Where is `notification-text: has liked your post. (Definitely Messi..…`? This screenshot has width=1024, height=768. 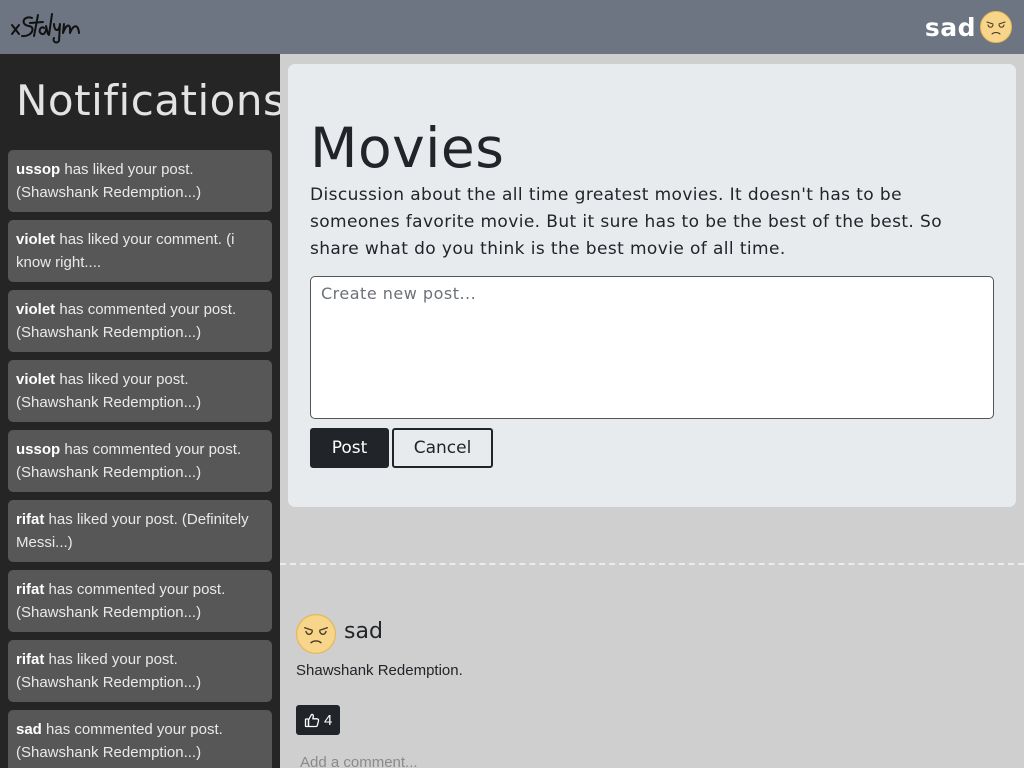 notification-text: has liked your post. (Definitely Messi..… is located at coordinates (132, 531).